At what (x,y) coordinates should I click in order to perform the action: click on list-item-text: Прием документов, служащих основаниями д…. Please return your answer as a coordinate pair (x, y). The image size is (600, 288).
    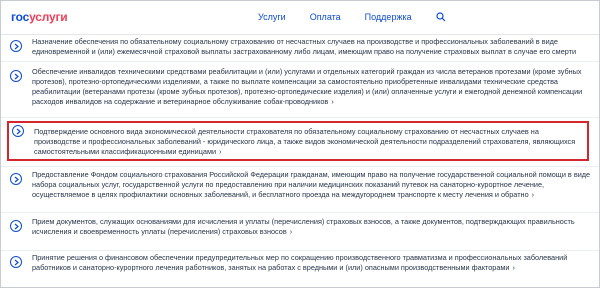
    Looking at the image, I should click on (312, 227).